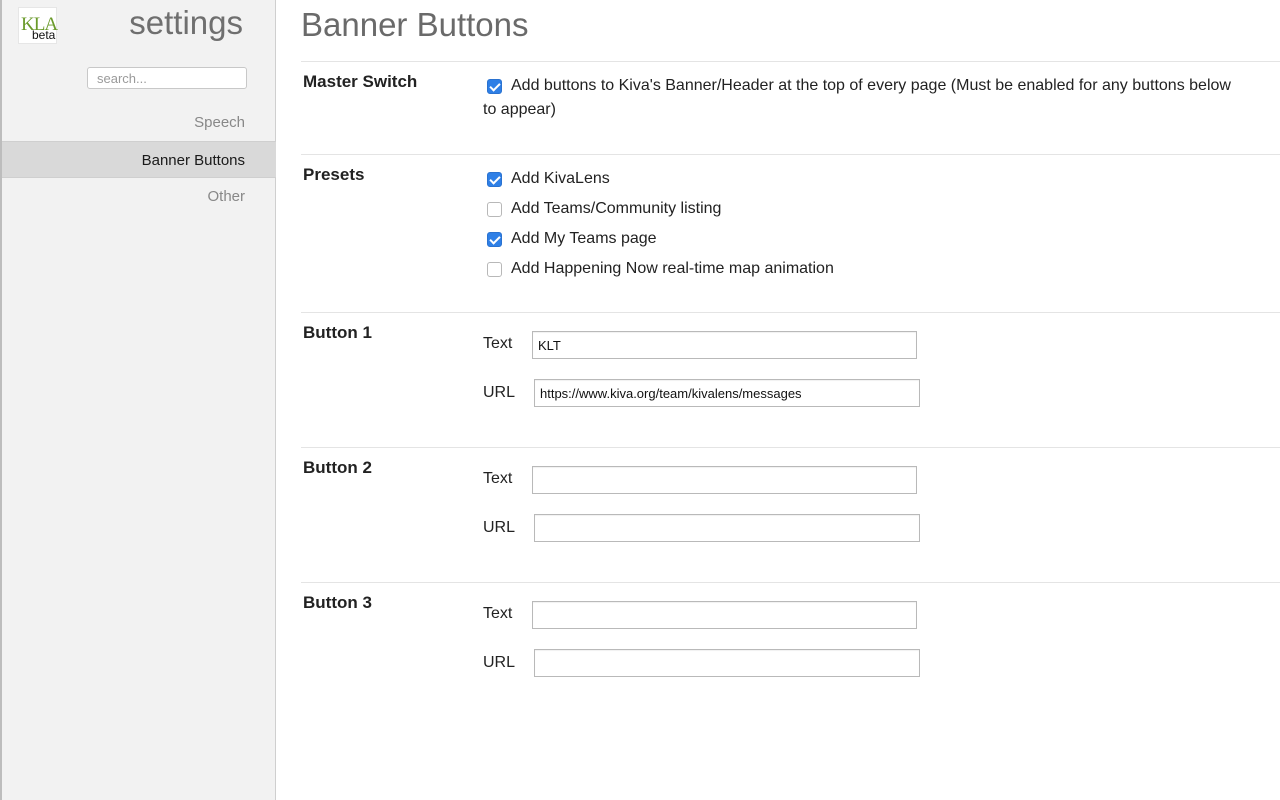  Describe the element at coordinates (727, 393) in the screenshot. I see `button-1-url-input` at that location.